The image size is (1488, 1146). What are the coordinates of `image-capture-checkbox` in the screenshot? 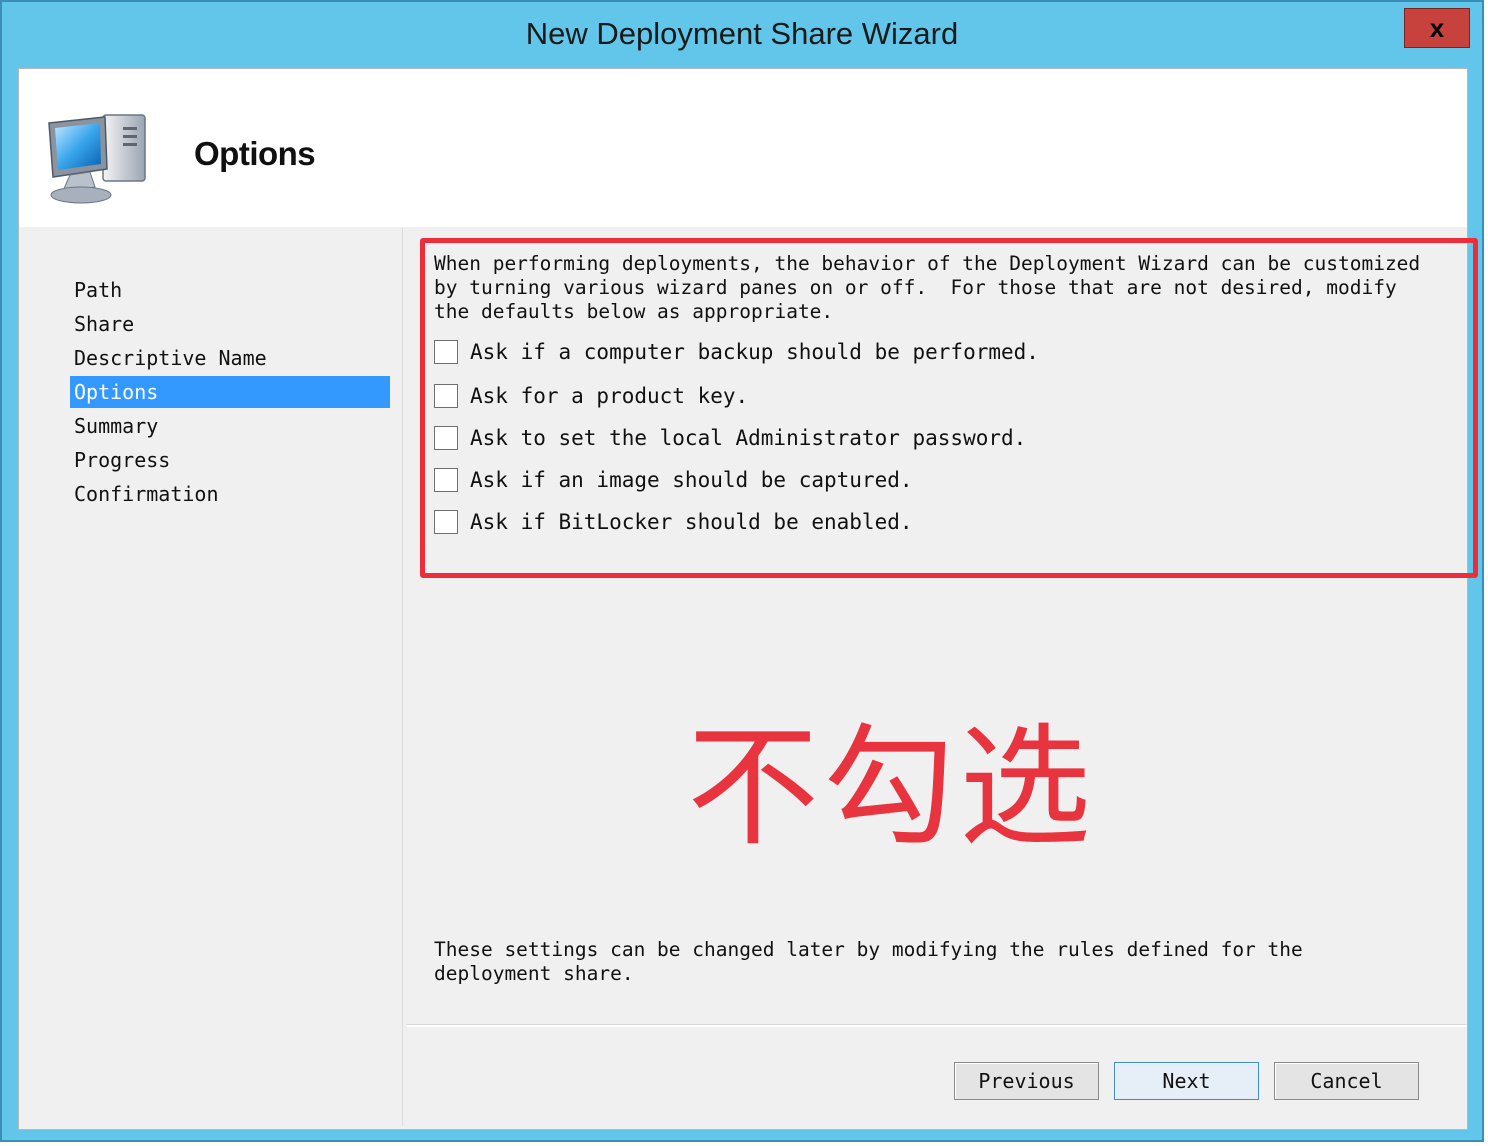 It's located at (446, 480).